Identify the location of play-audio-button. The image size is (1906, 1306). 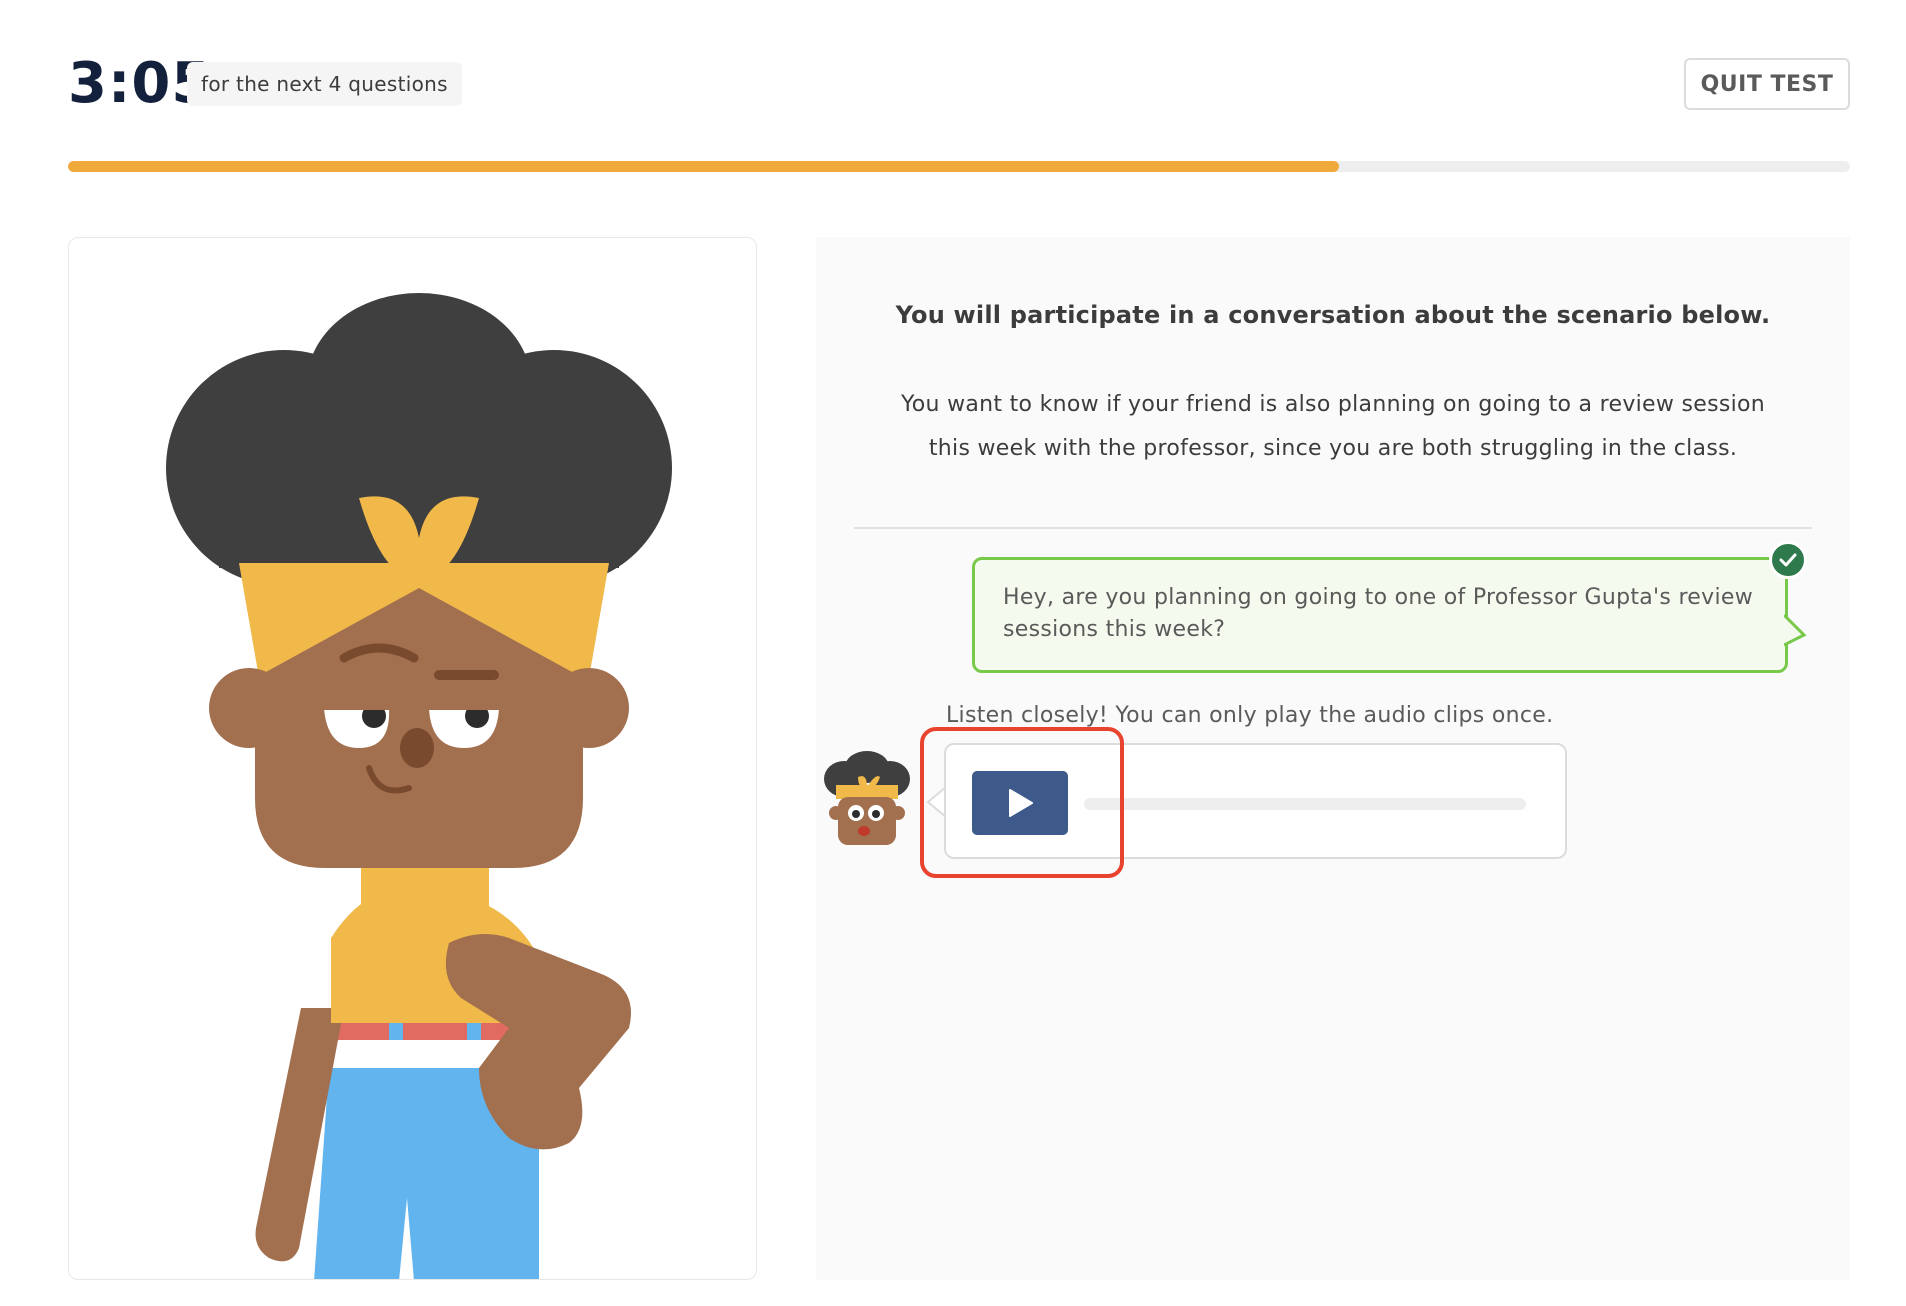
(1020, 803).